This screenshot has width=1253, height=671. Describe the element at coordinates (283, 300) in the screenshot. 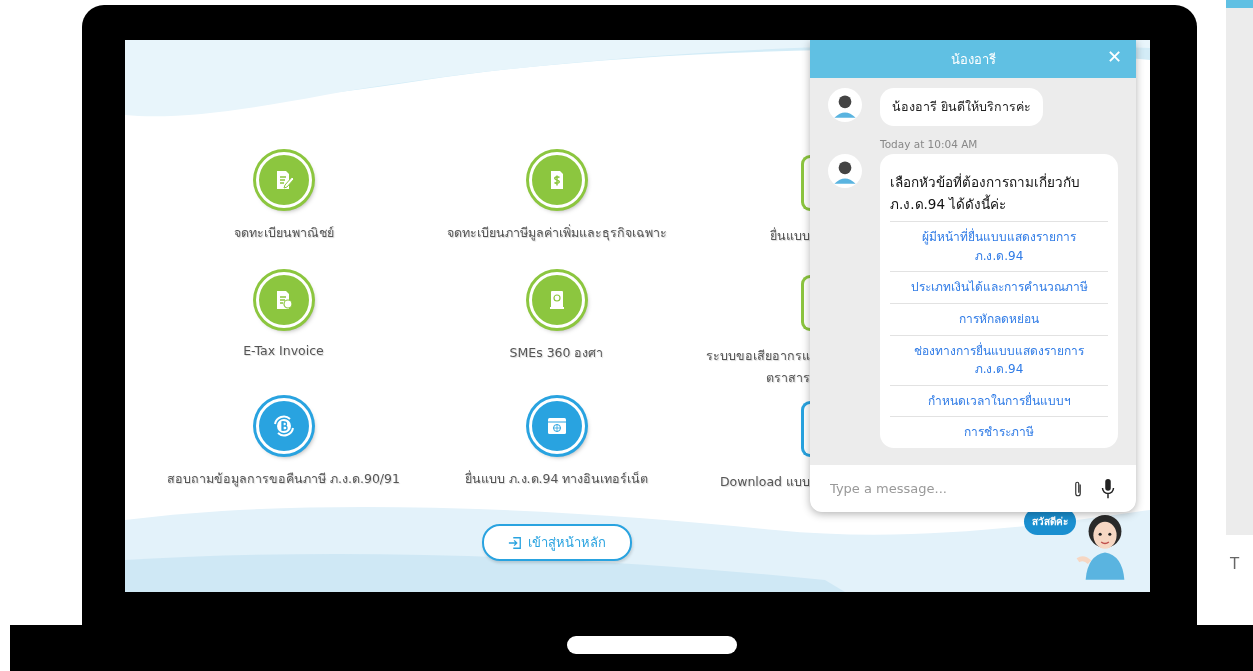

I see `invoice-document-icon` at that location.